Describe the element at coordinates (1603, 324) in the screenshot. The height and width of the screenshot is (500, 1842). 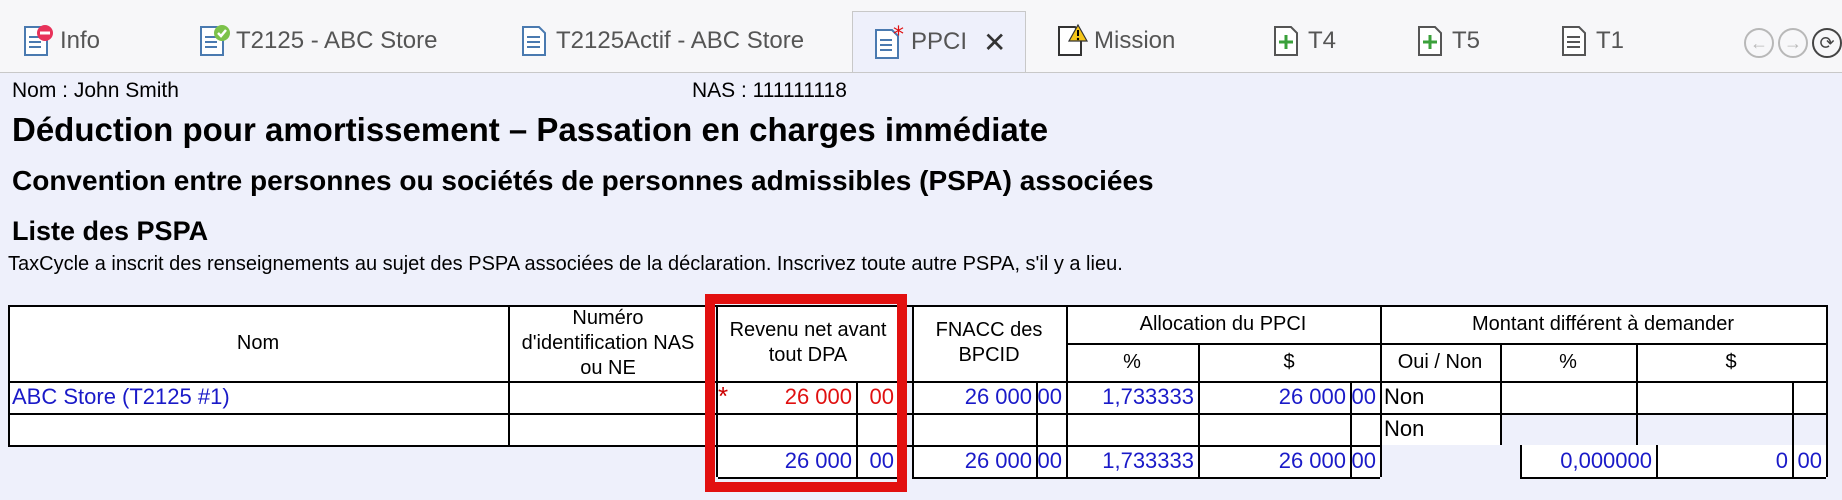
I see `col-header-montant: Montant différent à demander` at that location.